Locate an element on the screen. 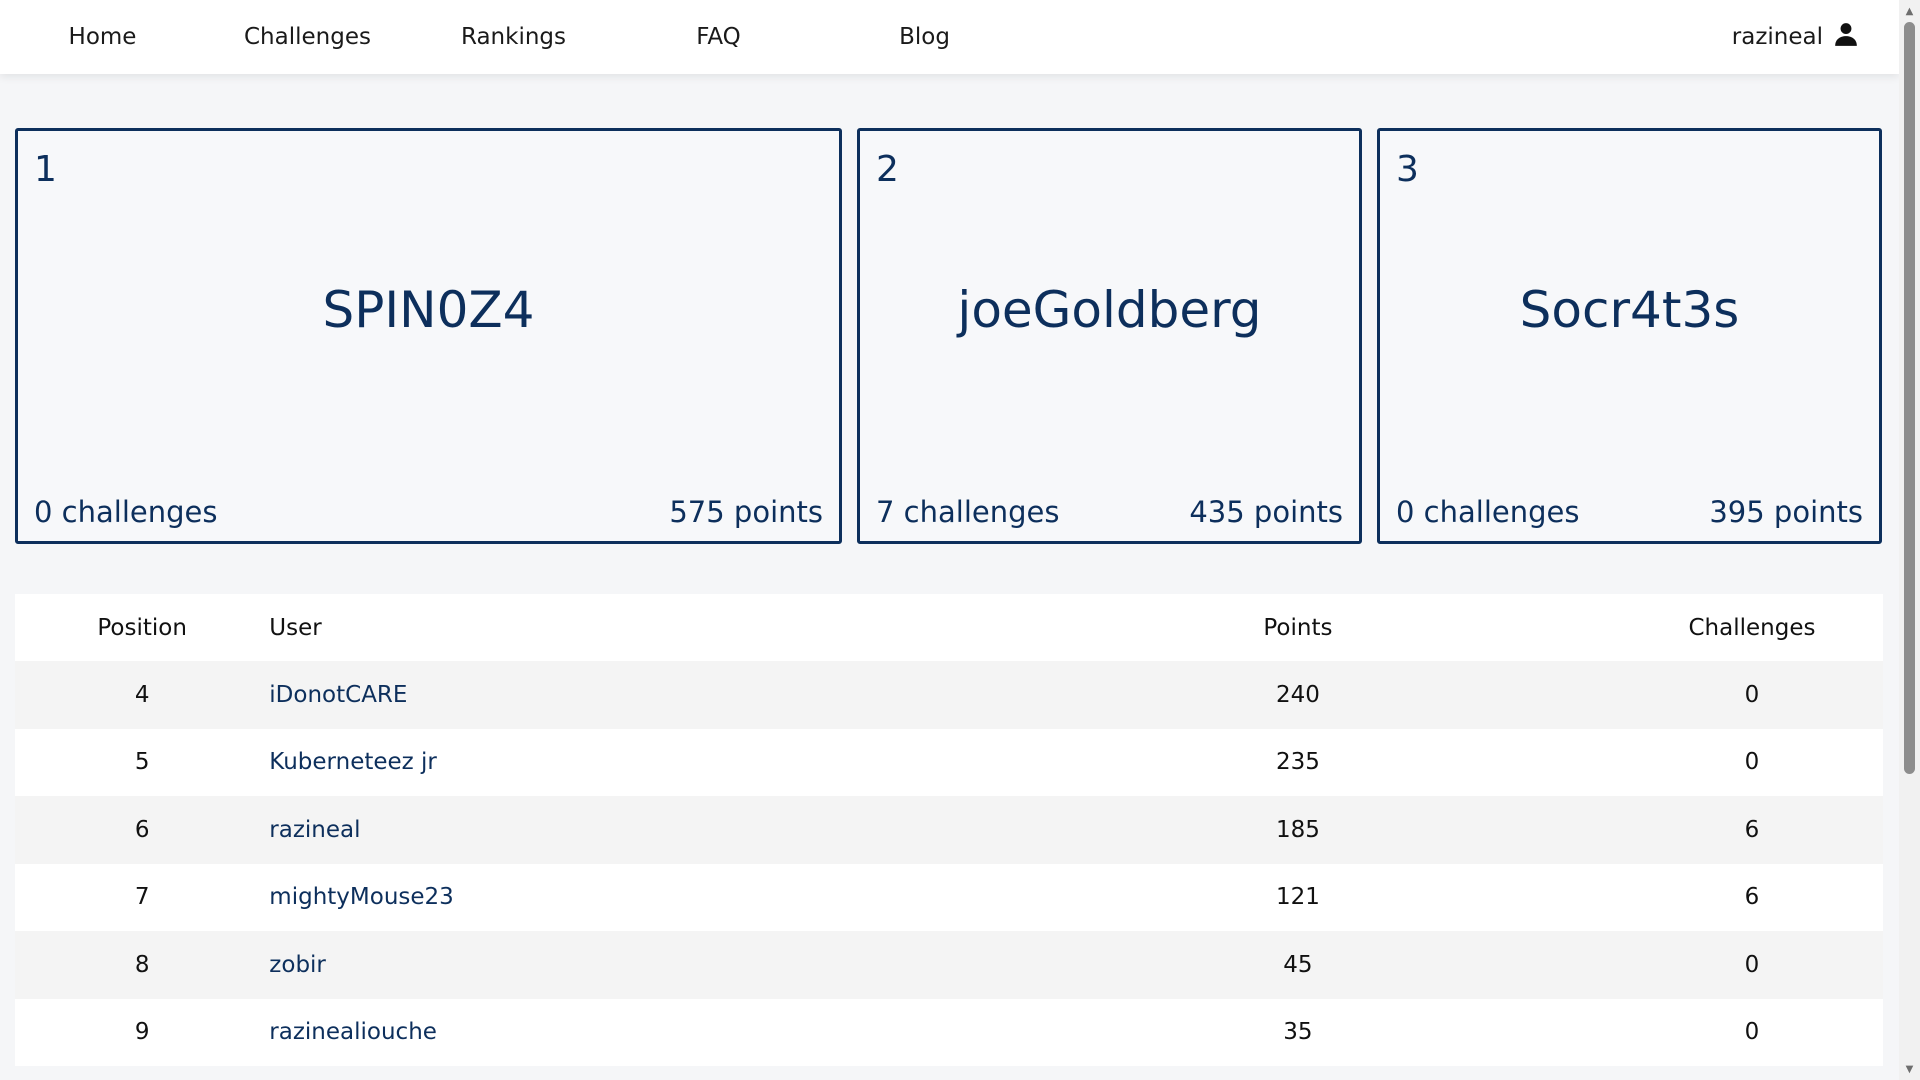 The width and height of the screenshot is (1920, 1080). row-points: 35 is located at coordinates (1298, 1032).